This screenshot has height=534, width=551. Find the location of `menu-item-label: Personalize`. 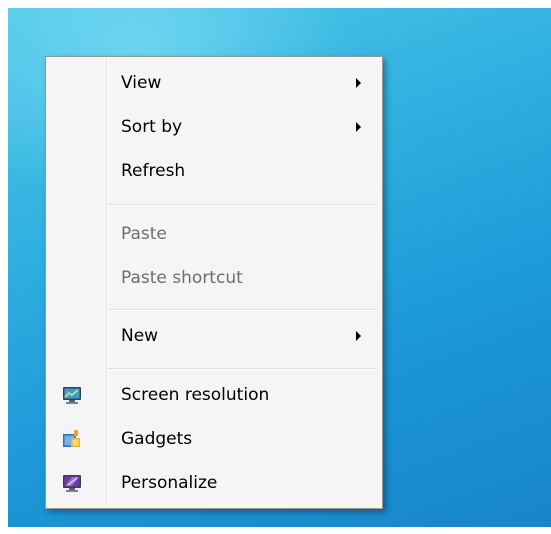

menu-item-label: Personalize is located at coordinates (169, 483).